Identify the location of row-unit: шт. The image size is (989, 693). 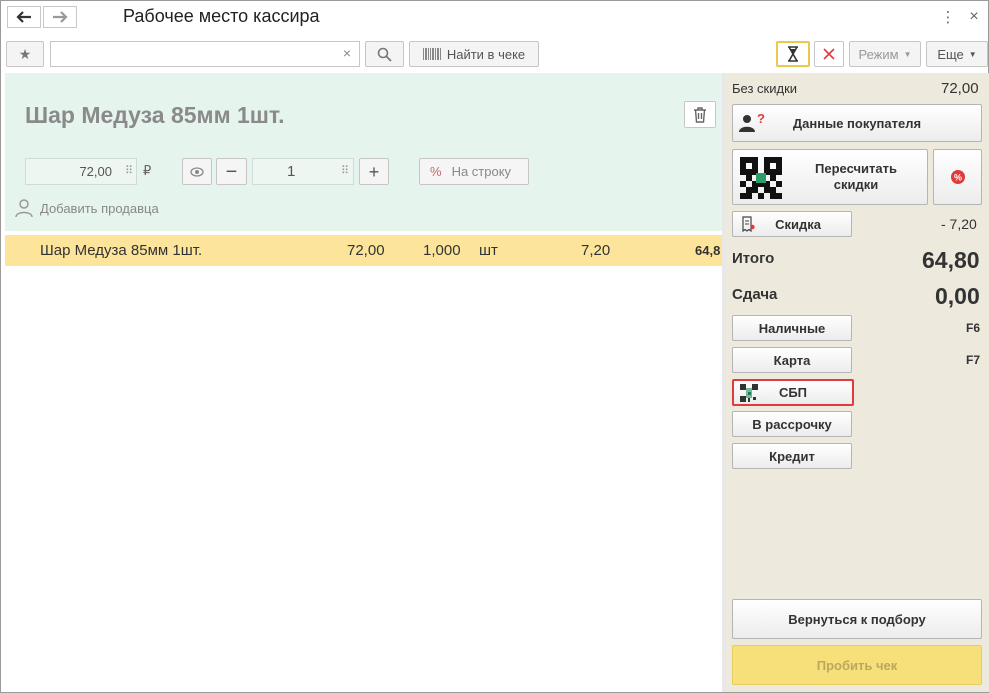
(488, 250).